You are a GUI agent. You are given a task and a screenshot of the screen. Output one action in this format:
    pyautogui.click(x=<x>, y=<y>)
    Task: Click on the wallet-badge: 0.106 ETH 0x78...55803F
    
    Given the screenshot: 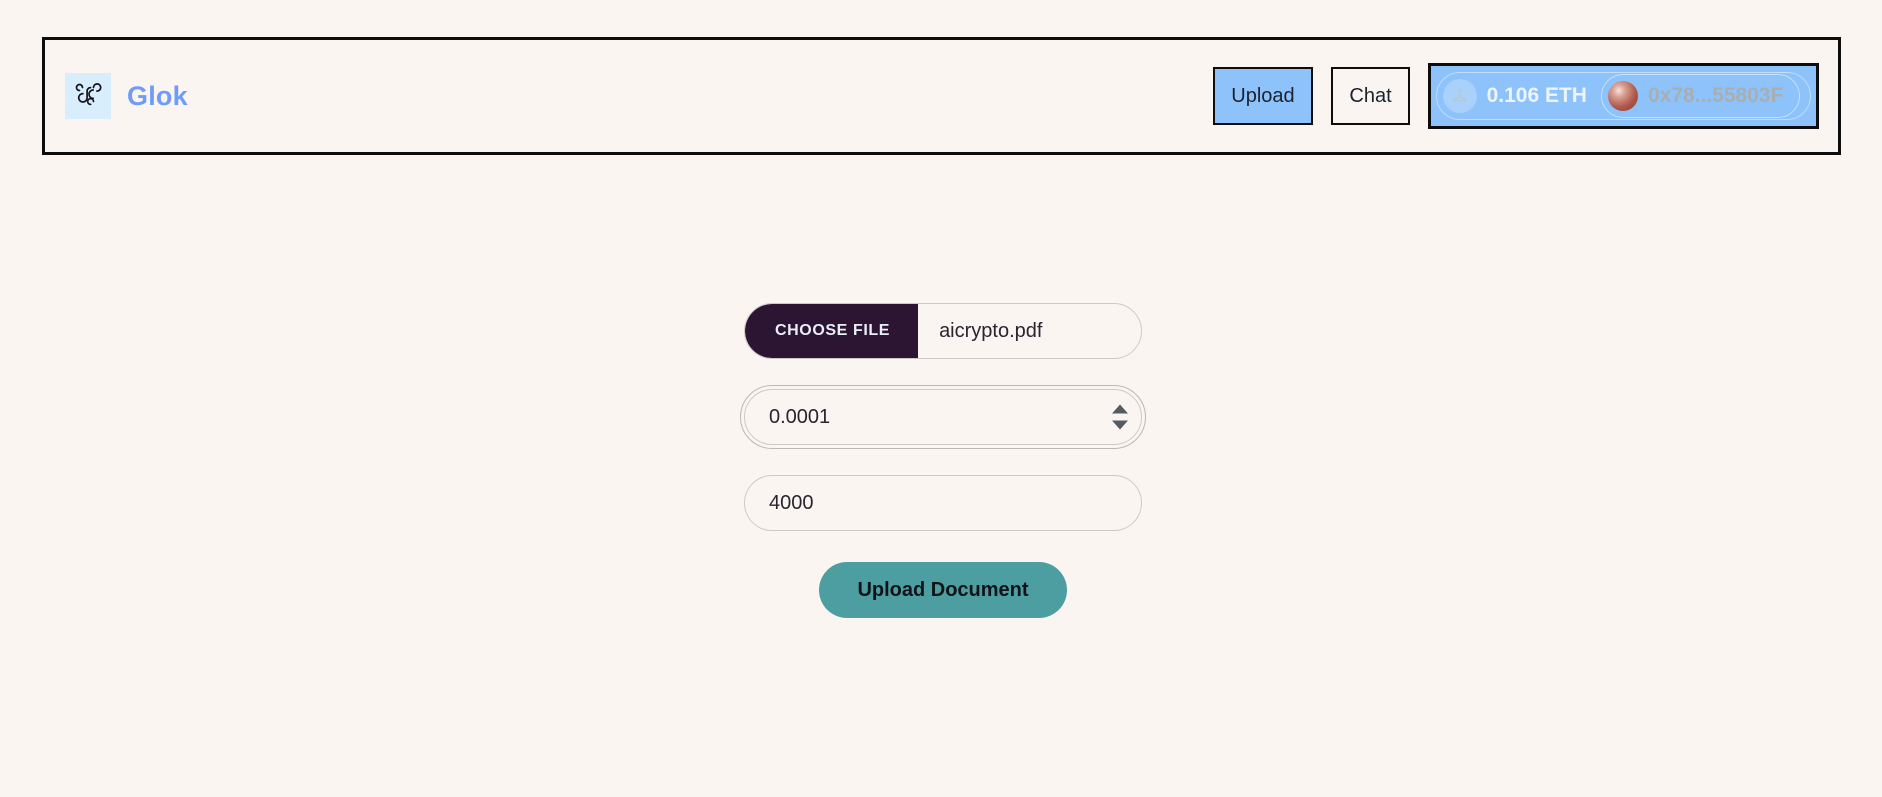 What is the action you would take?
    pyautogui.click(x=1623, y=96)
    